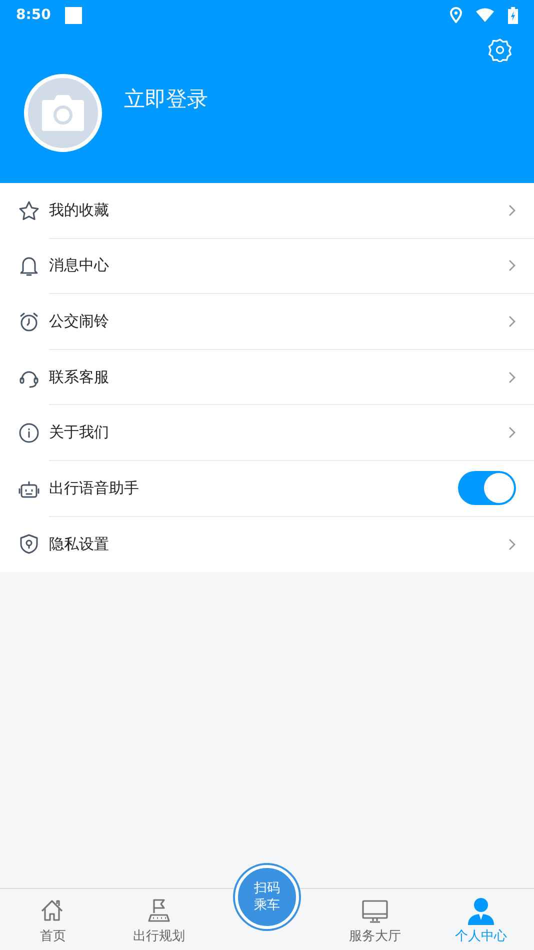 The image size is (534, 950). Describe the element at coordinates (278, 321) in the screenshot. I see `menu-item-label: 公交闹铃` at that location.